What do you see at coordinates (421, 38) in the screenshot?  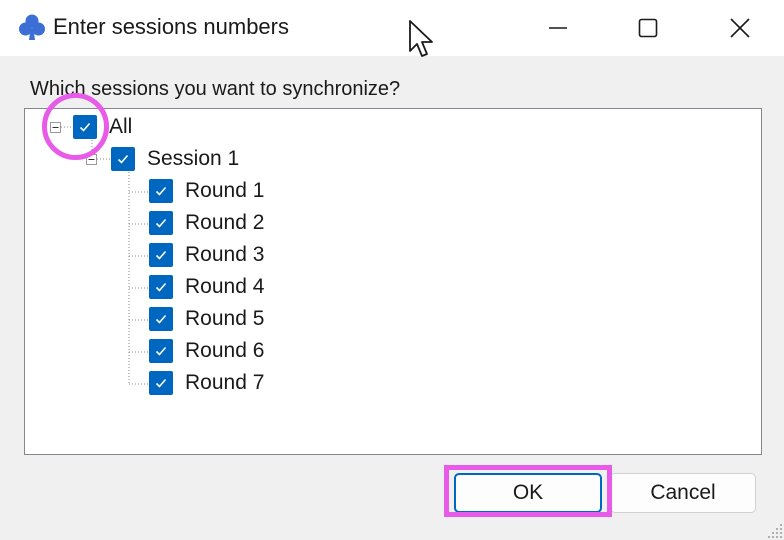 I see `mouse-cursor-icon` at bounding box center [421, 38].